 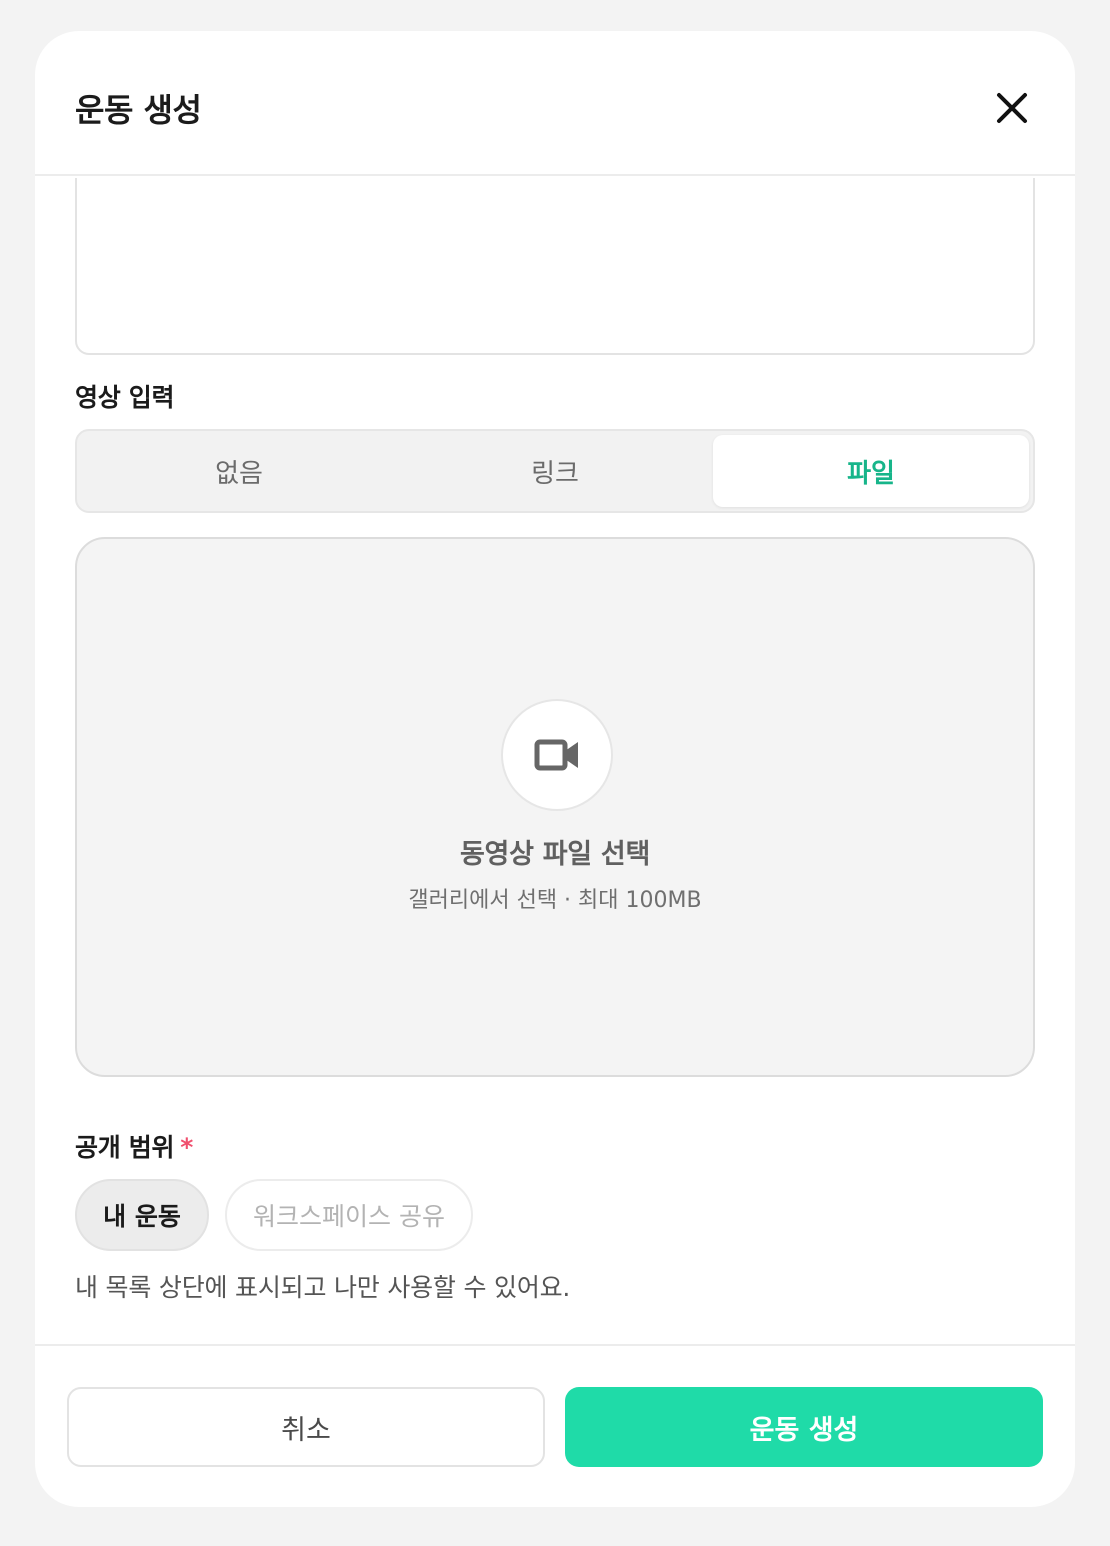 I want to click on description-textarea, so click(x=555, y=266).